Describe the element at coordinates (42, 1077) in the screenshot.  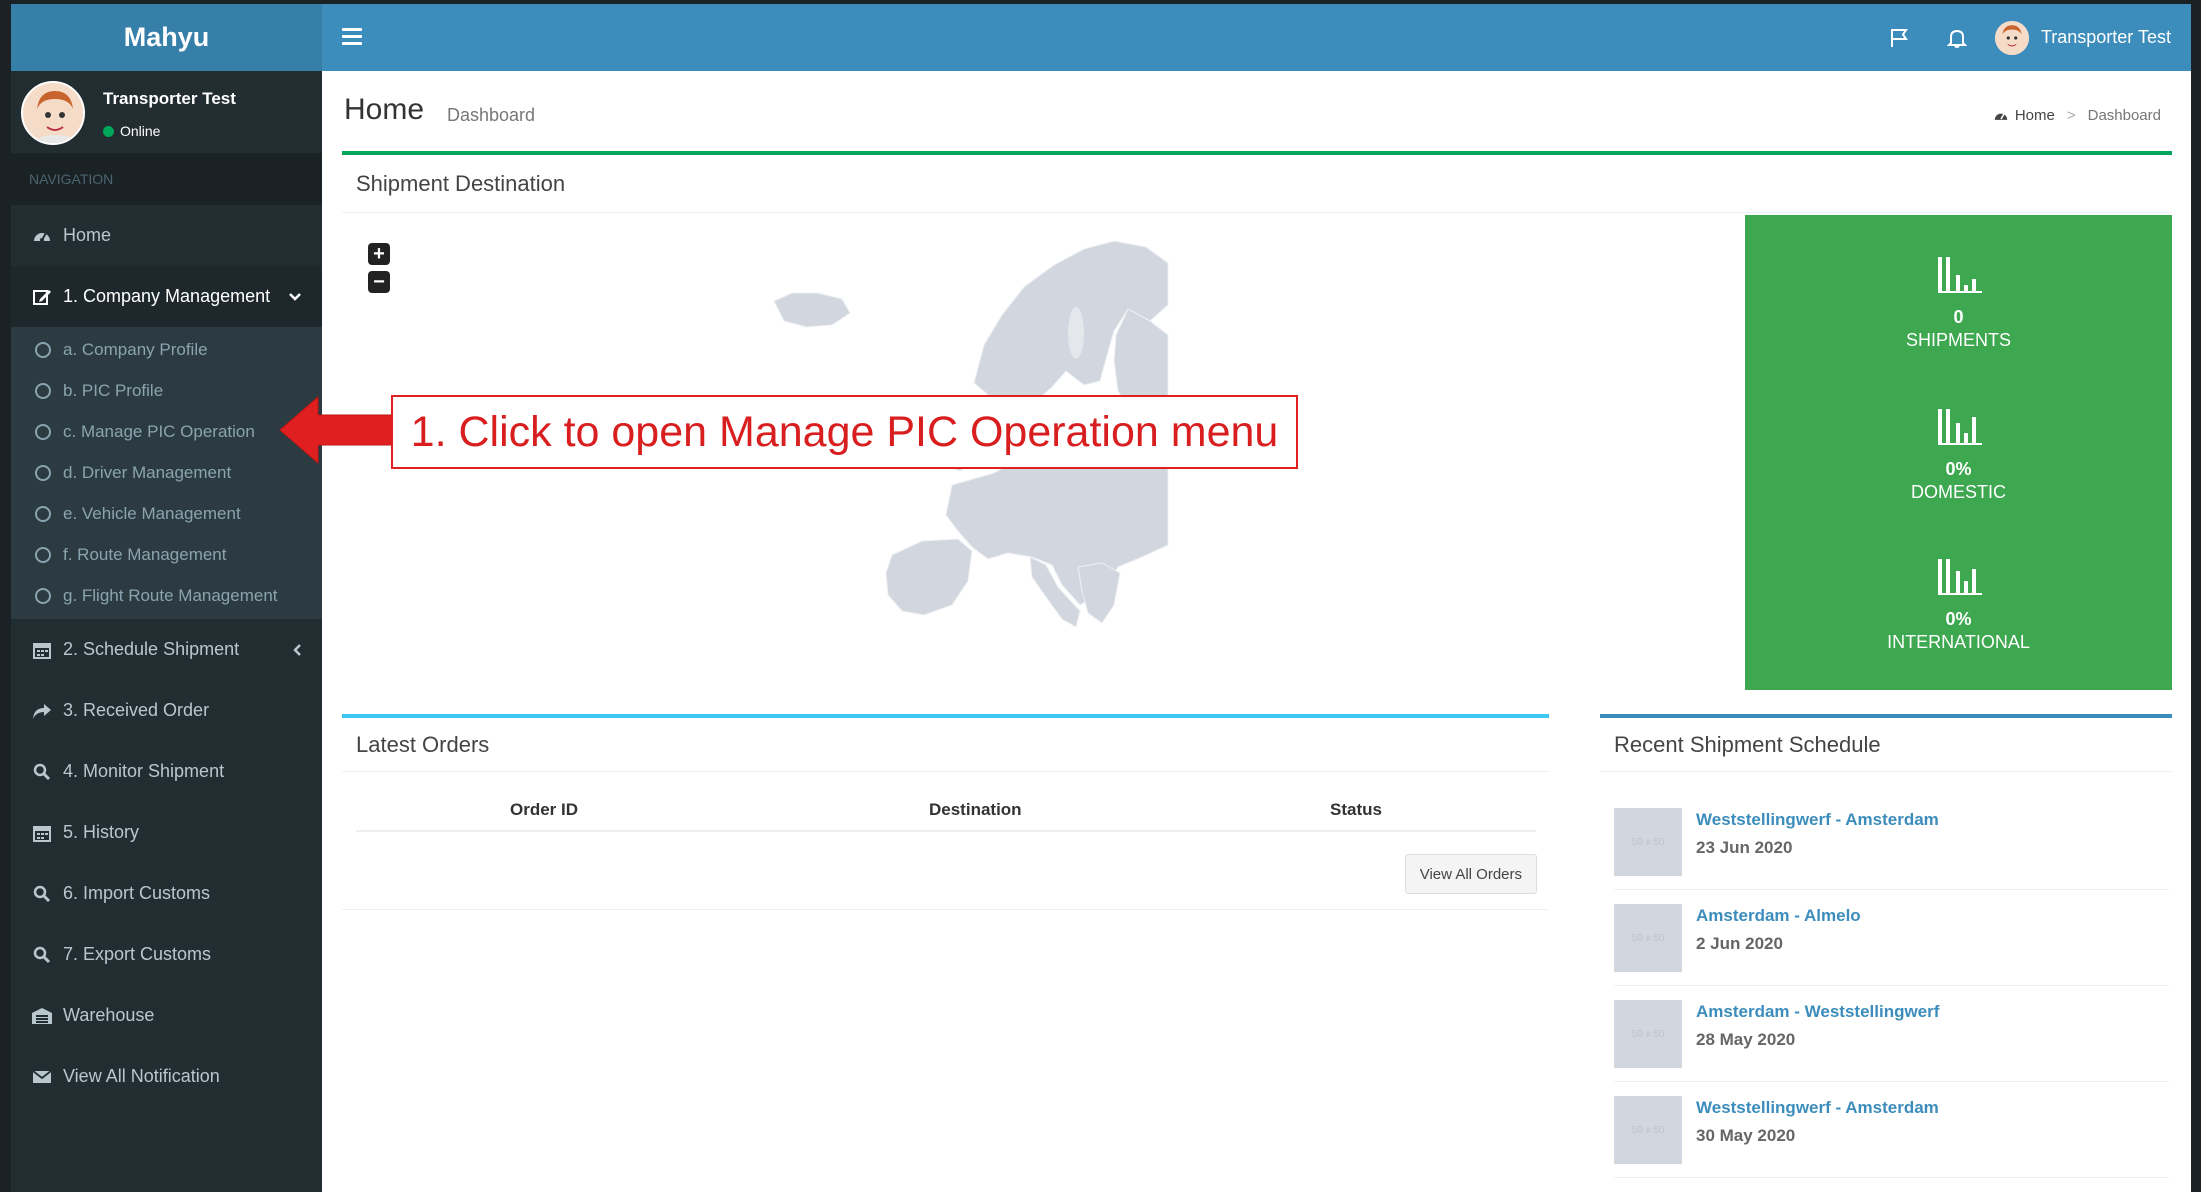
I see `envelope-icon` at that location.